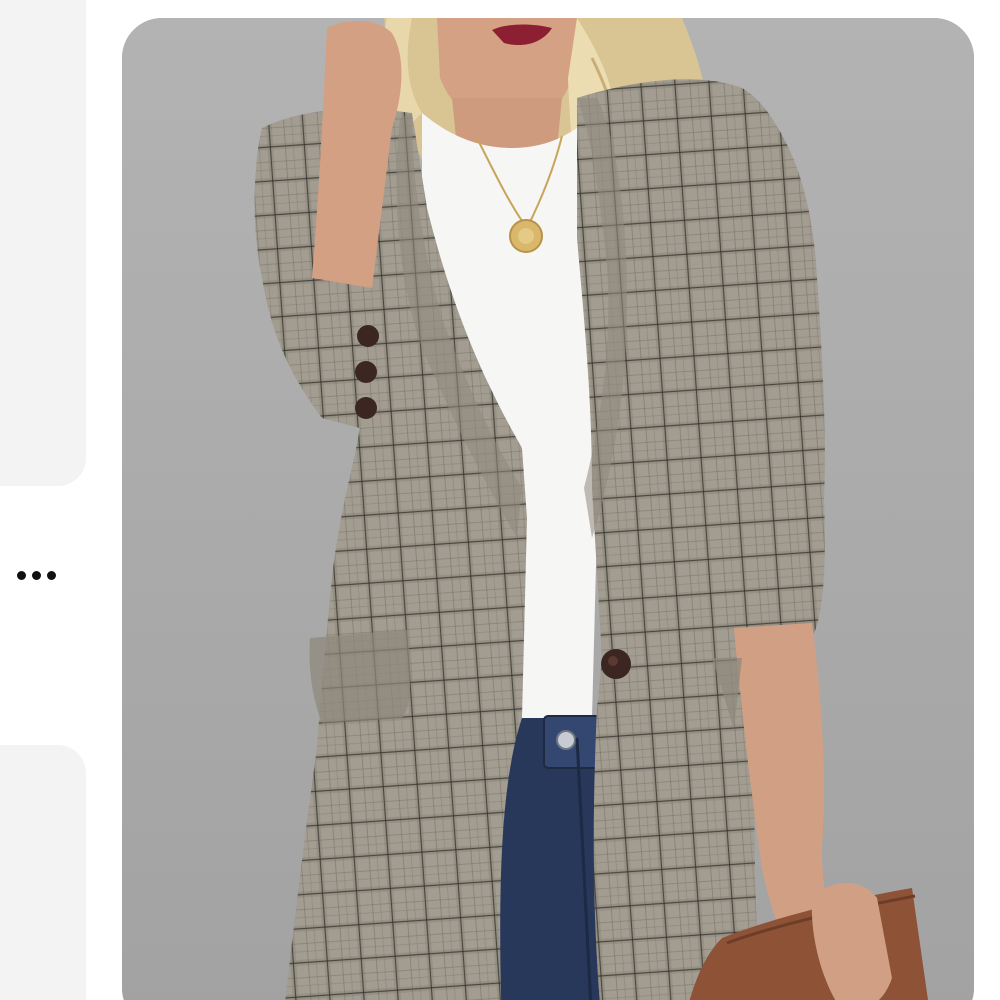 This screenshot has width=1000, height=1000. Describe the element at coordinates (43, 872) in the screenshot. I see `next-item-card` at that location.